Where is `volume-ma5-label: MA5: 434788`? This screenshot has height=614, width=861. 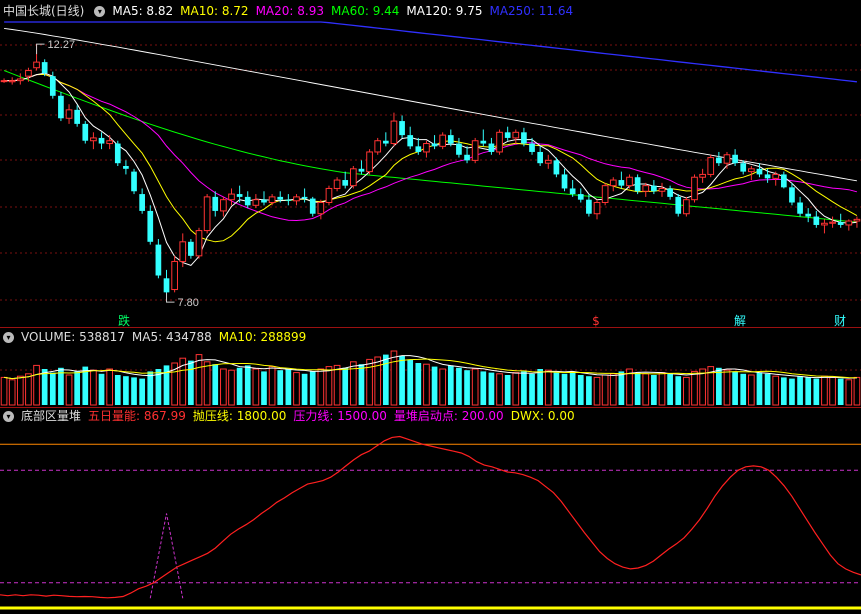 volume-ma5-label: MA5: 434788 is located at coordinates (171, 337).